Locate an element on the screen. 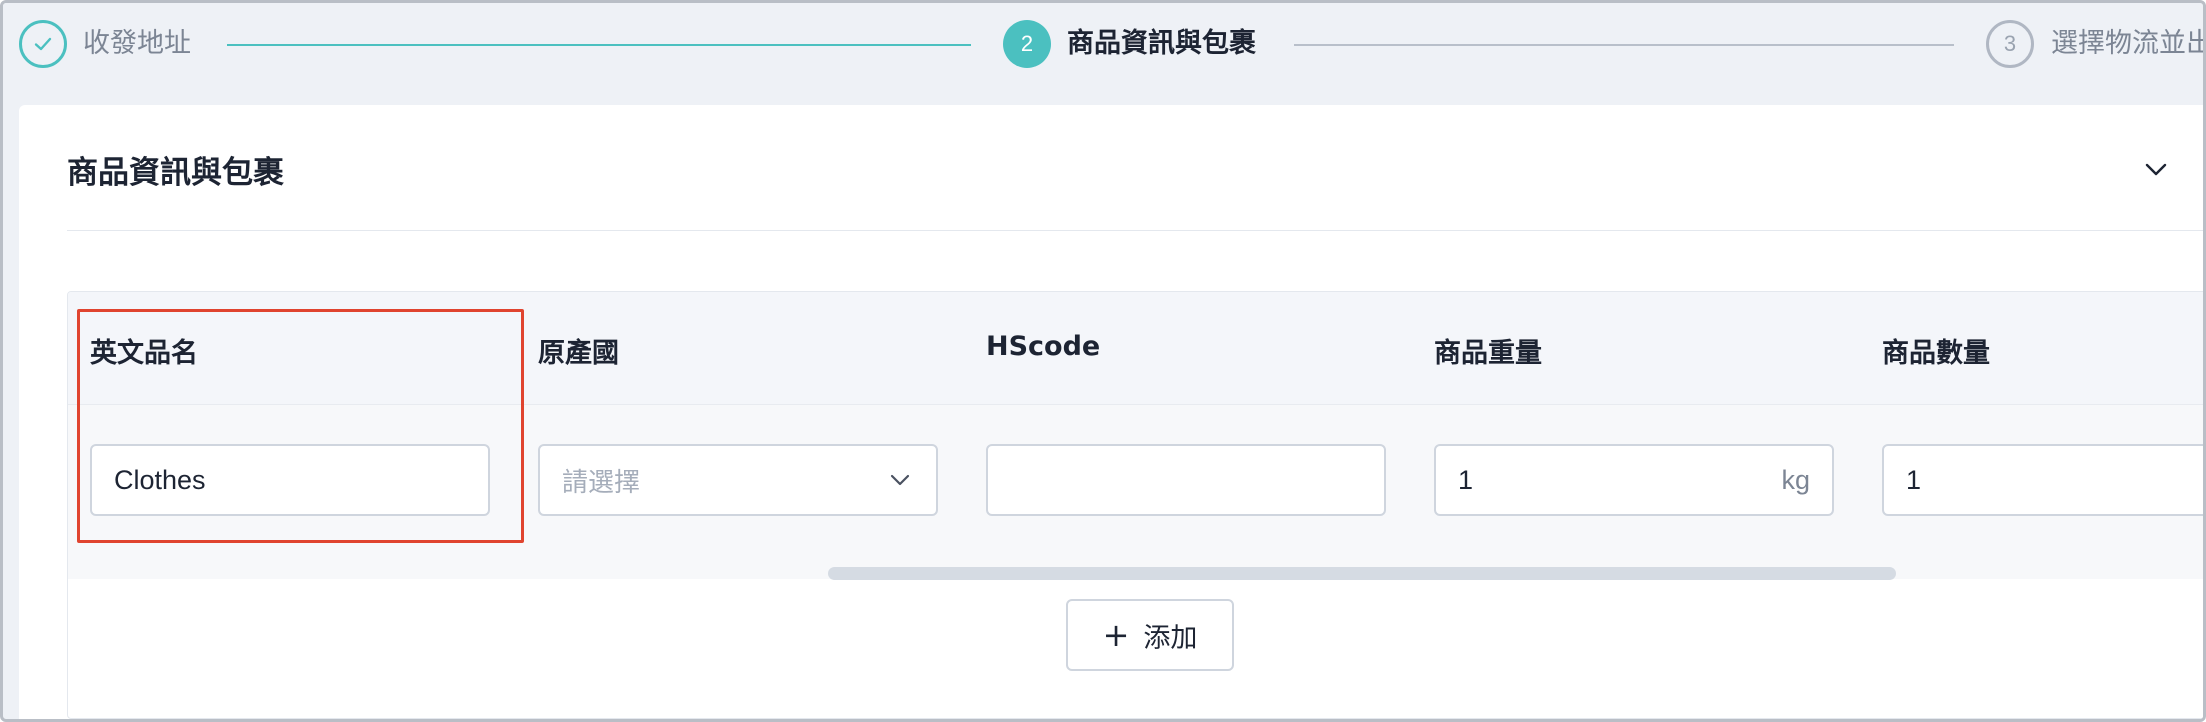 This screenshot has height=722, width=2206. add-item-label: 添加 is located at coordinates (1170, 638).